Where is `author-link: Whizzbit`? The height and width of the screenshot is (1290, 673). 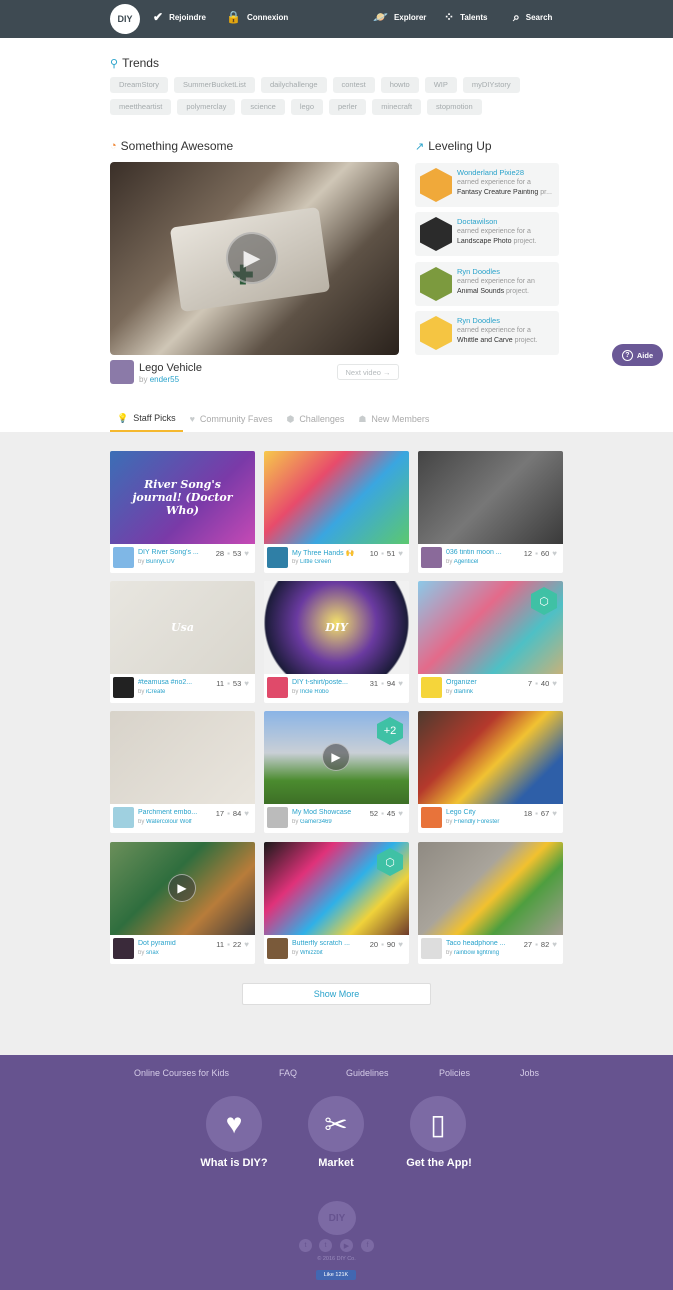 author-link: Whizzbit is located at coordinates (311, 953).